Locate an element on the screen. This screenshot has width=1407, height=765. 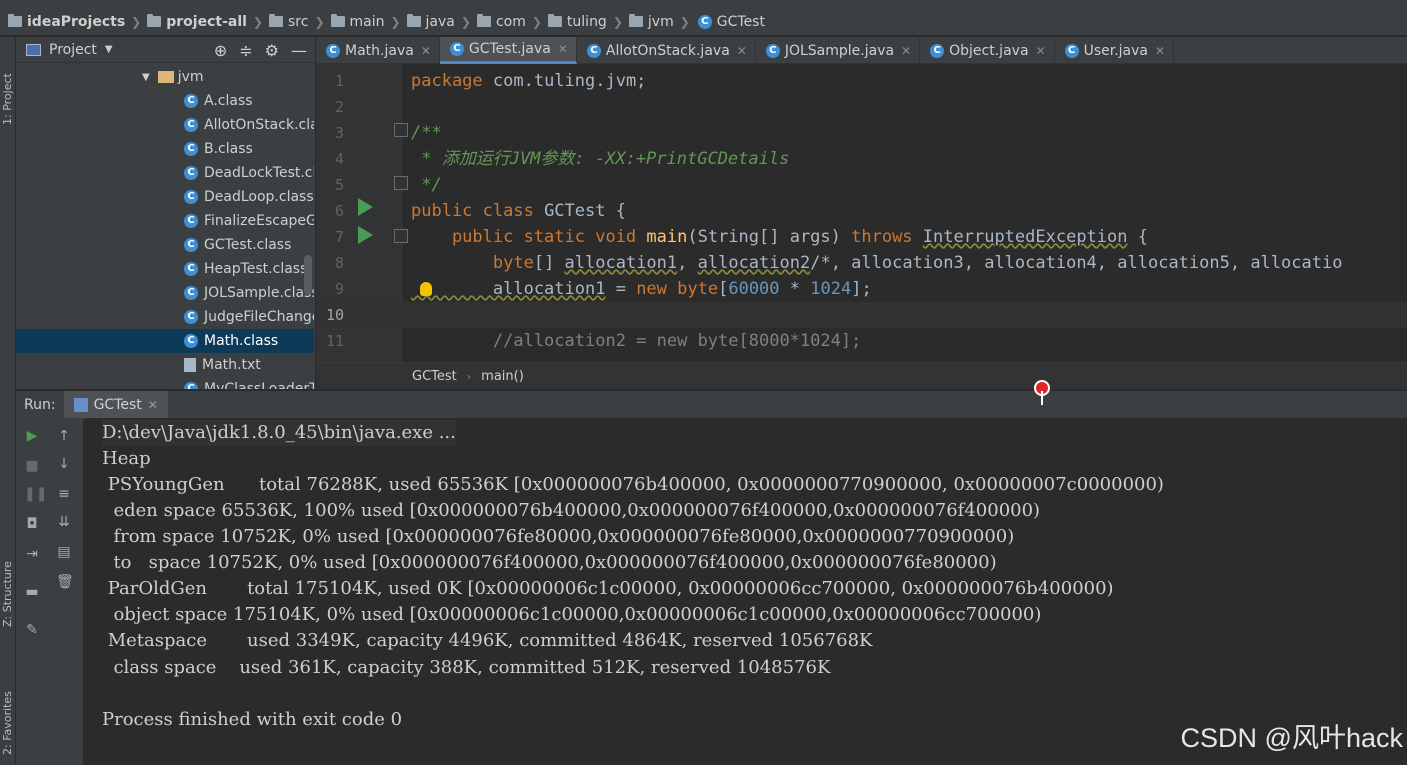
print-icon: ▤ is located at coordinates (64, 552).